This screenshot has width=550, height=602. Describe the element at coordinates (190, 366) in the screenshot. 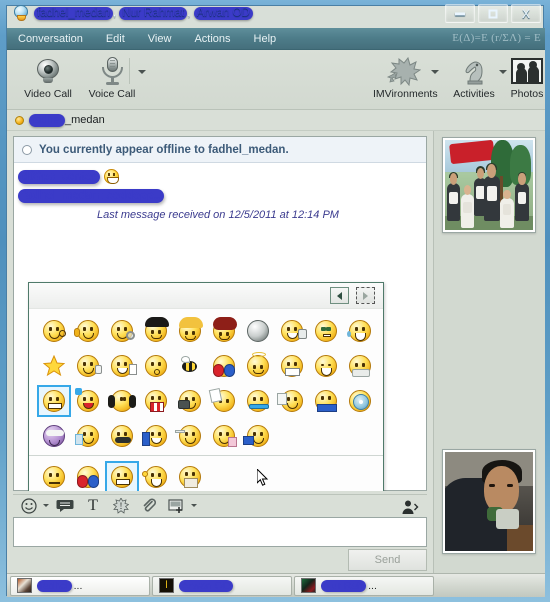

I see `emoticon-bee` at that location.